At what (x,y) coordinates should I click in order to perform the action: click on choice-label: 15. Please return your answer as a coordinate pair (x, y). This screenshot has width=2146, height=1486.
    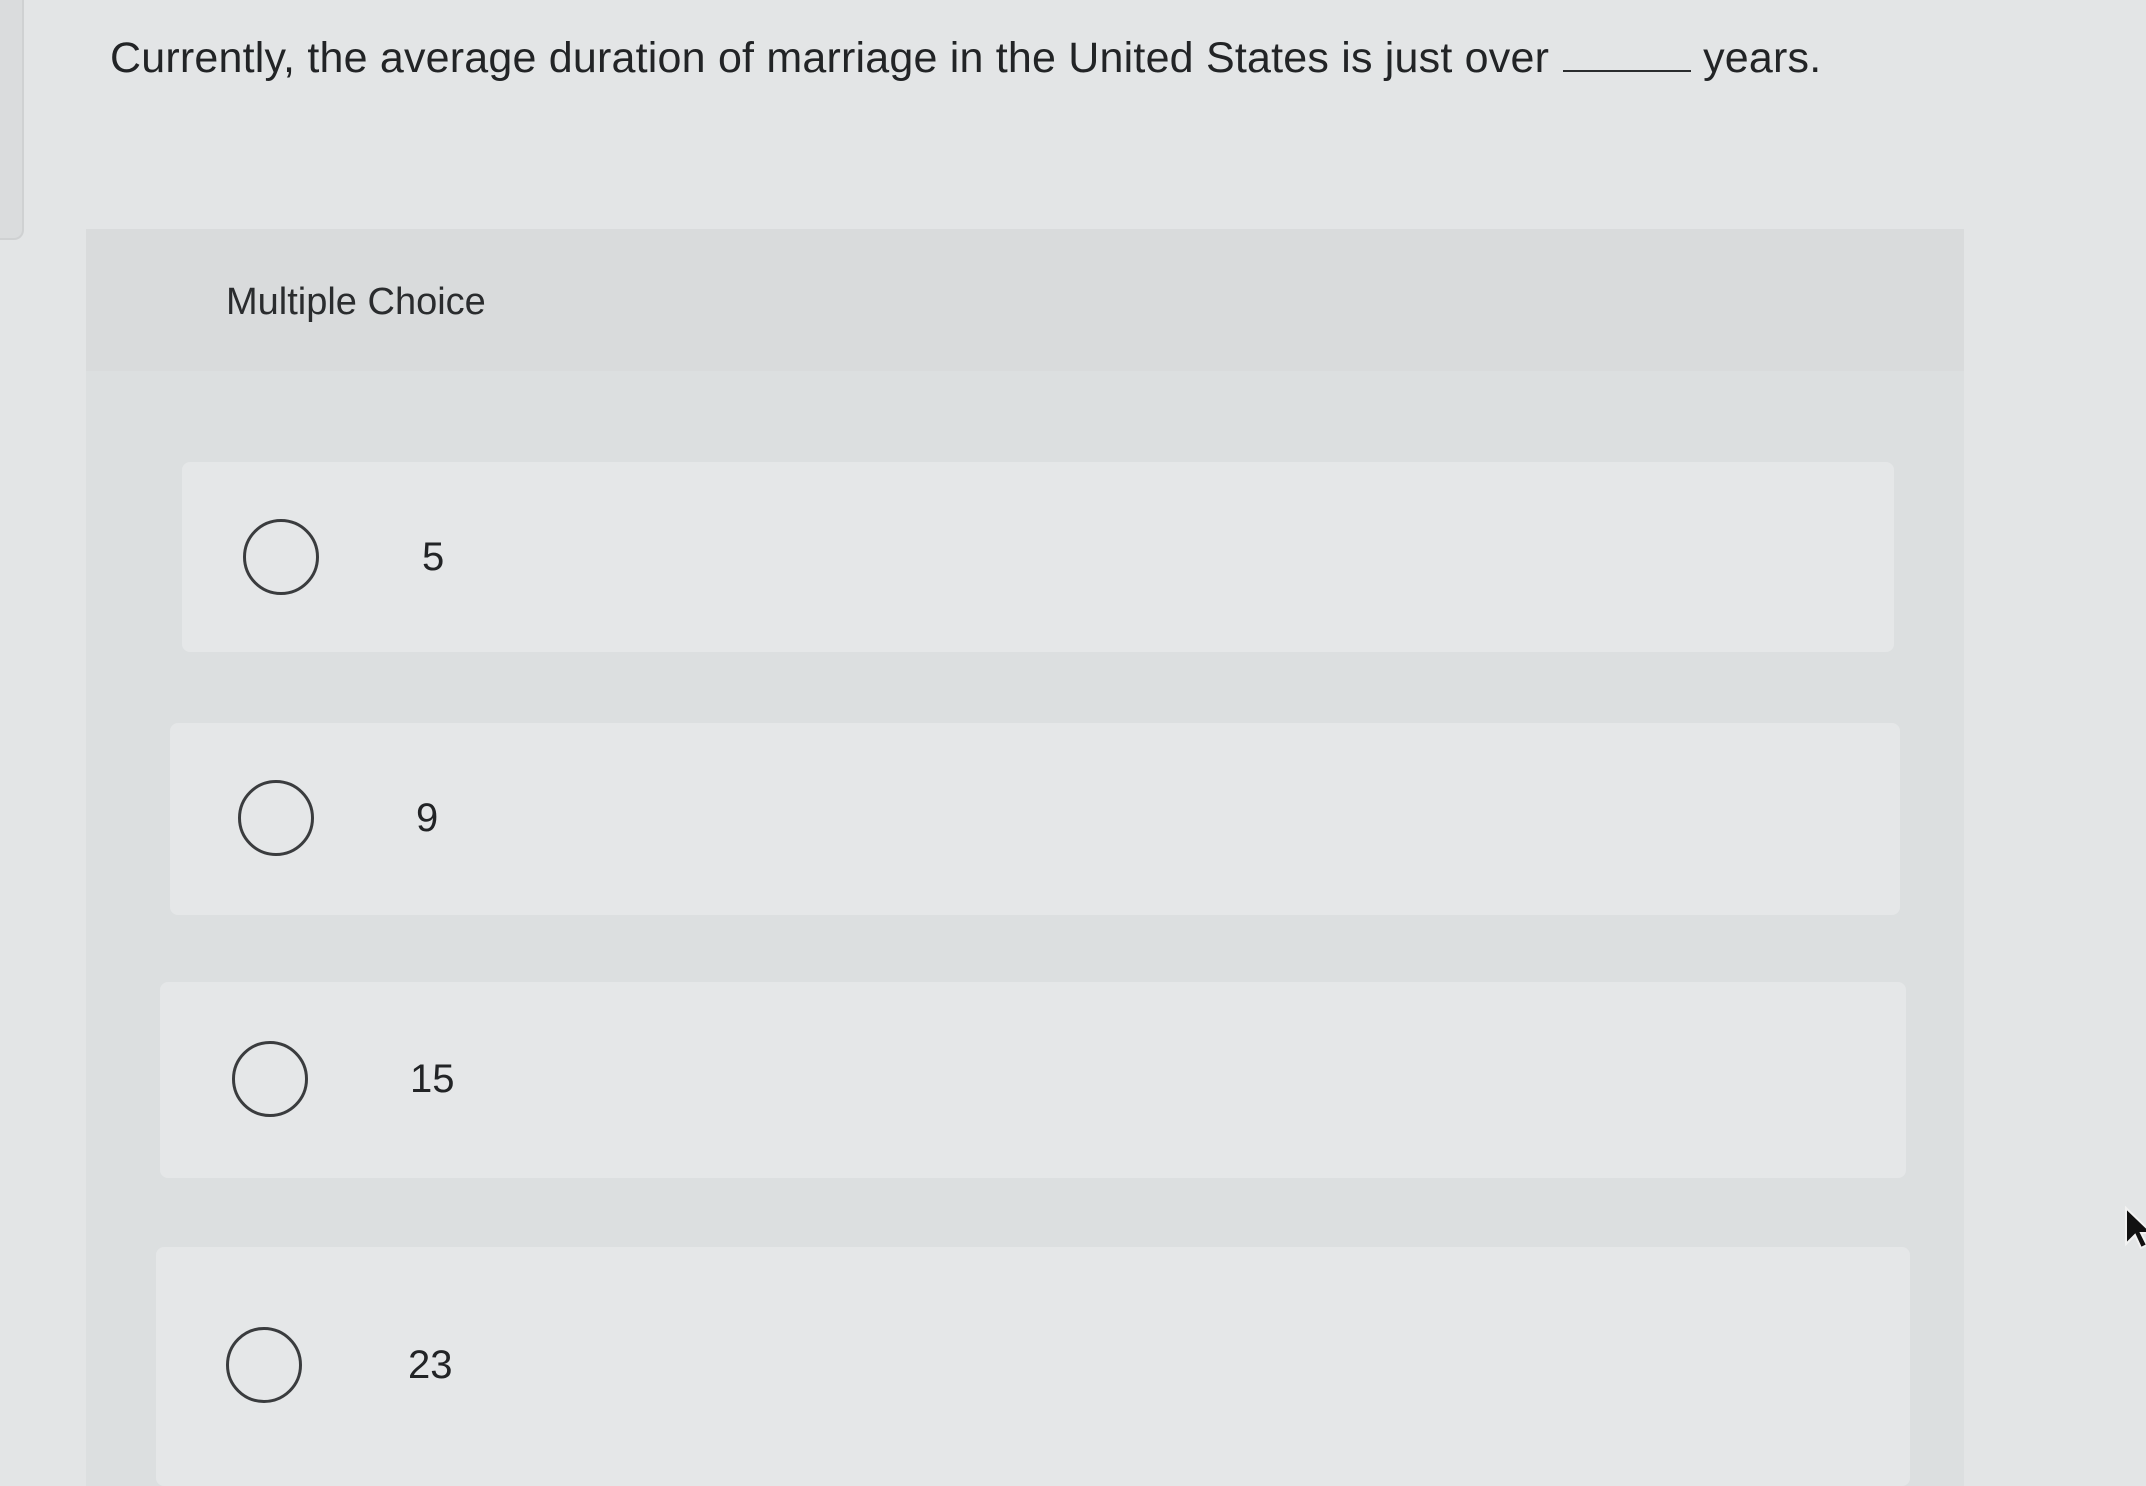
    Looking at the image, I should click on (432, 1079).